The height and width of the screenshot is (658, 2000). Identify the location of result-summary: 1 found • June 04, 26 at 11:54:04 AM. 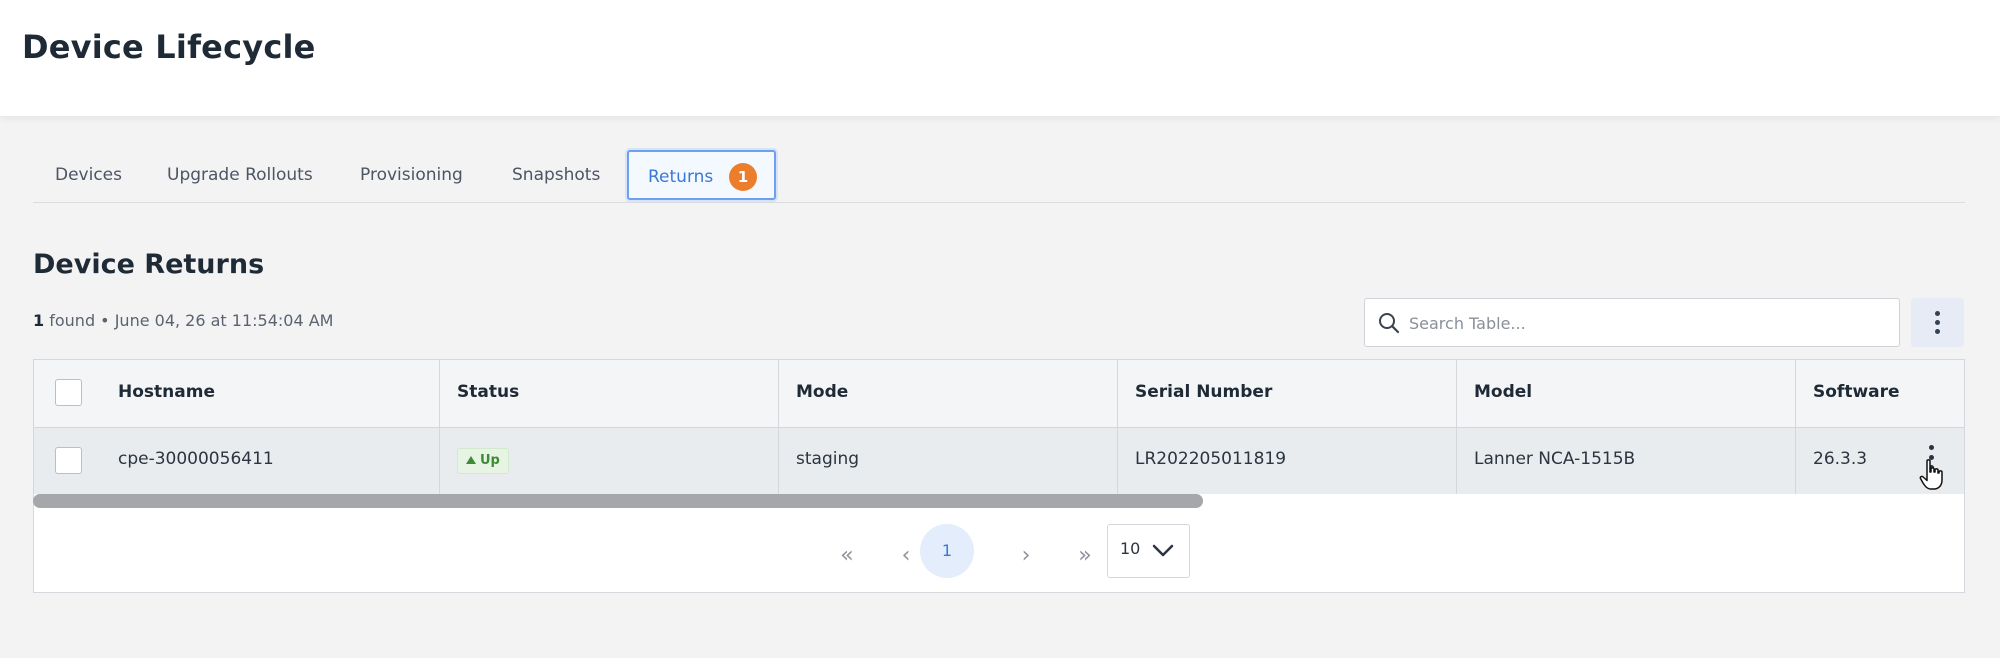
(183, 320).